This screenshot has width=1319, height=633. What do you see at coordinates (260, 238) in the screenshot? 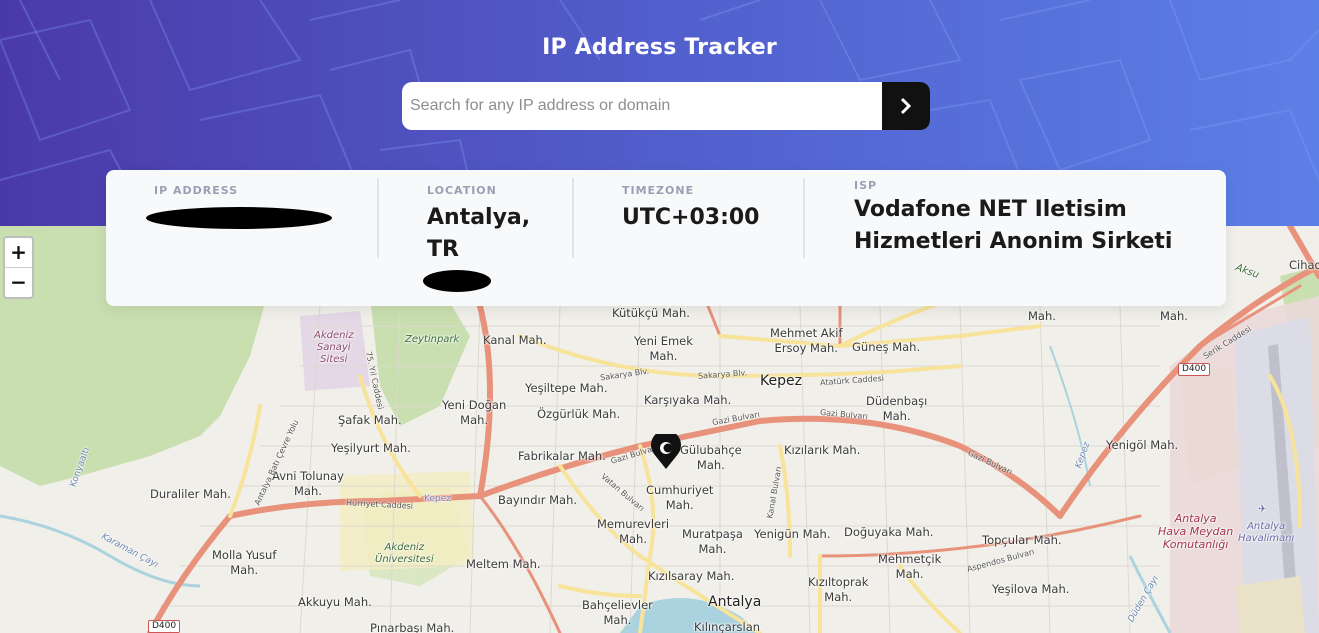
I see `ip-address-section: IP ADDRESS` at bounding box center [260, 238].